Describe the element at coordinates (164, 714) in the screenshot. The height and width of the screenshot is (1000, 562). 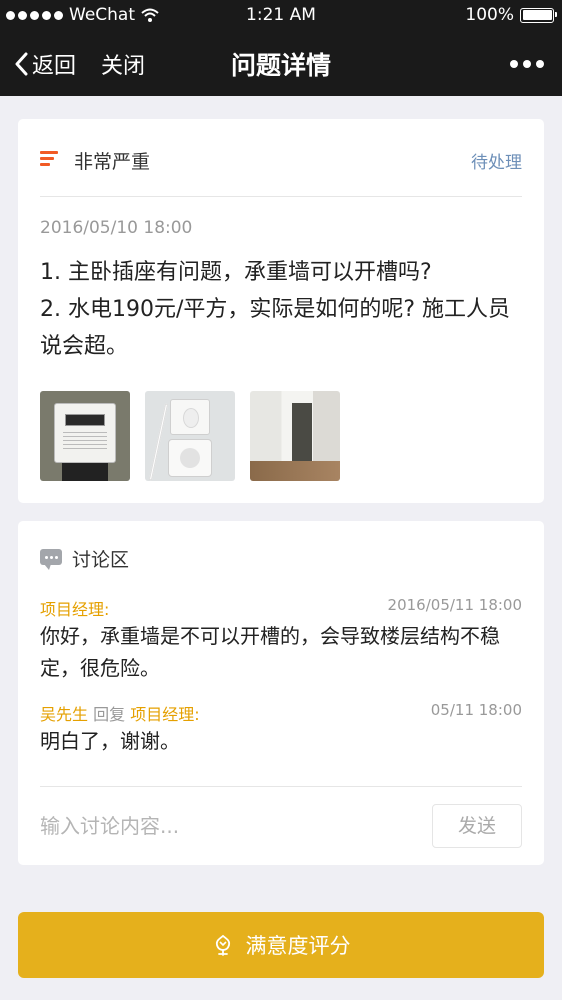
I see `message-reply-to: 项目经理:` at that location.